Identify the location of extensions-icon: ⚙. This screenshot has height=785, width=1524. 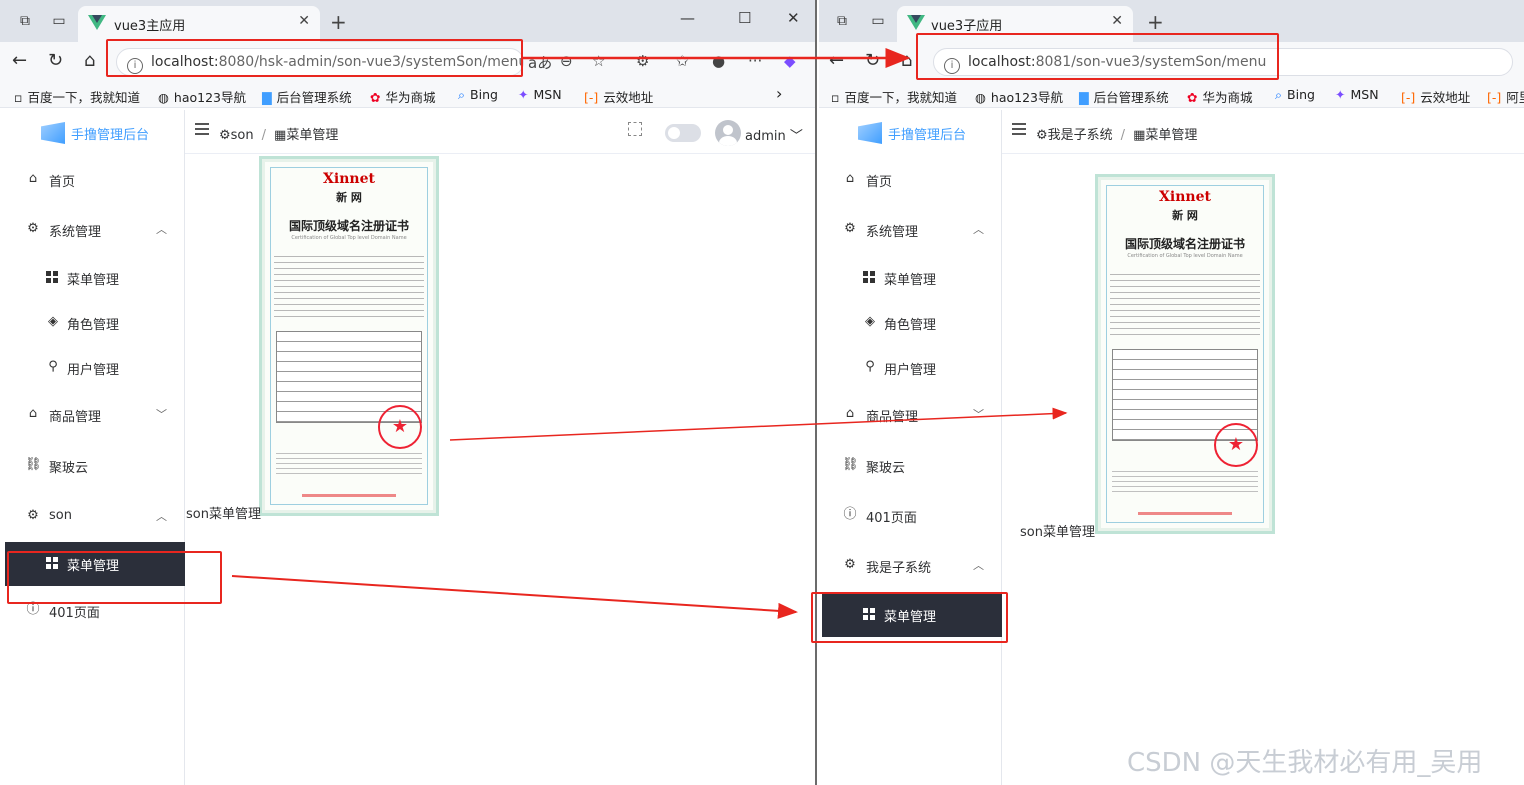
(642, 61).